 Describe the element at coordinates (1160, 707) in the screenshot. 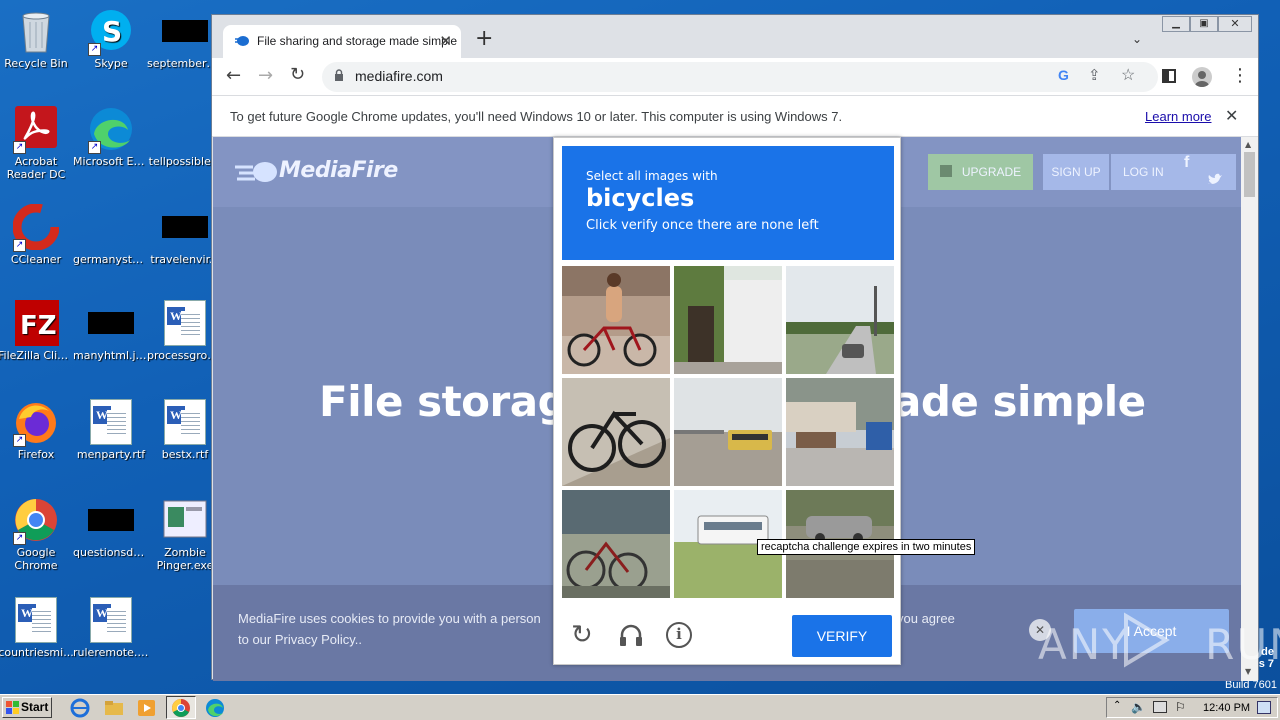

I see `network-icon` at that location.